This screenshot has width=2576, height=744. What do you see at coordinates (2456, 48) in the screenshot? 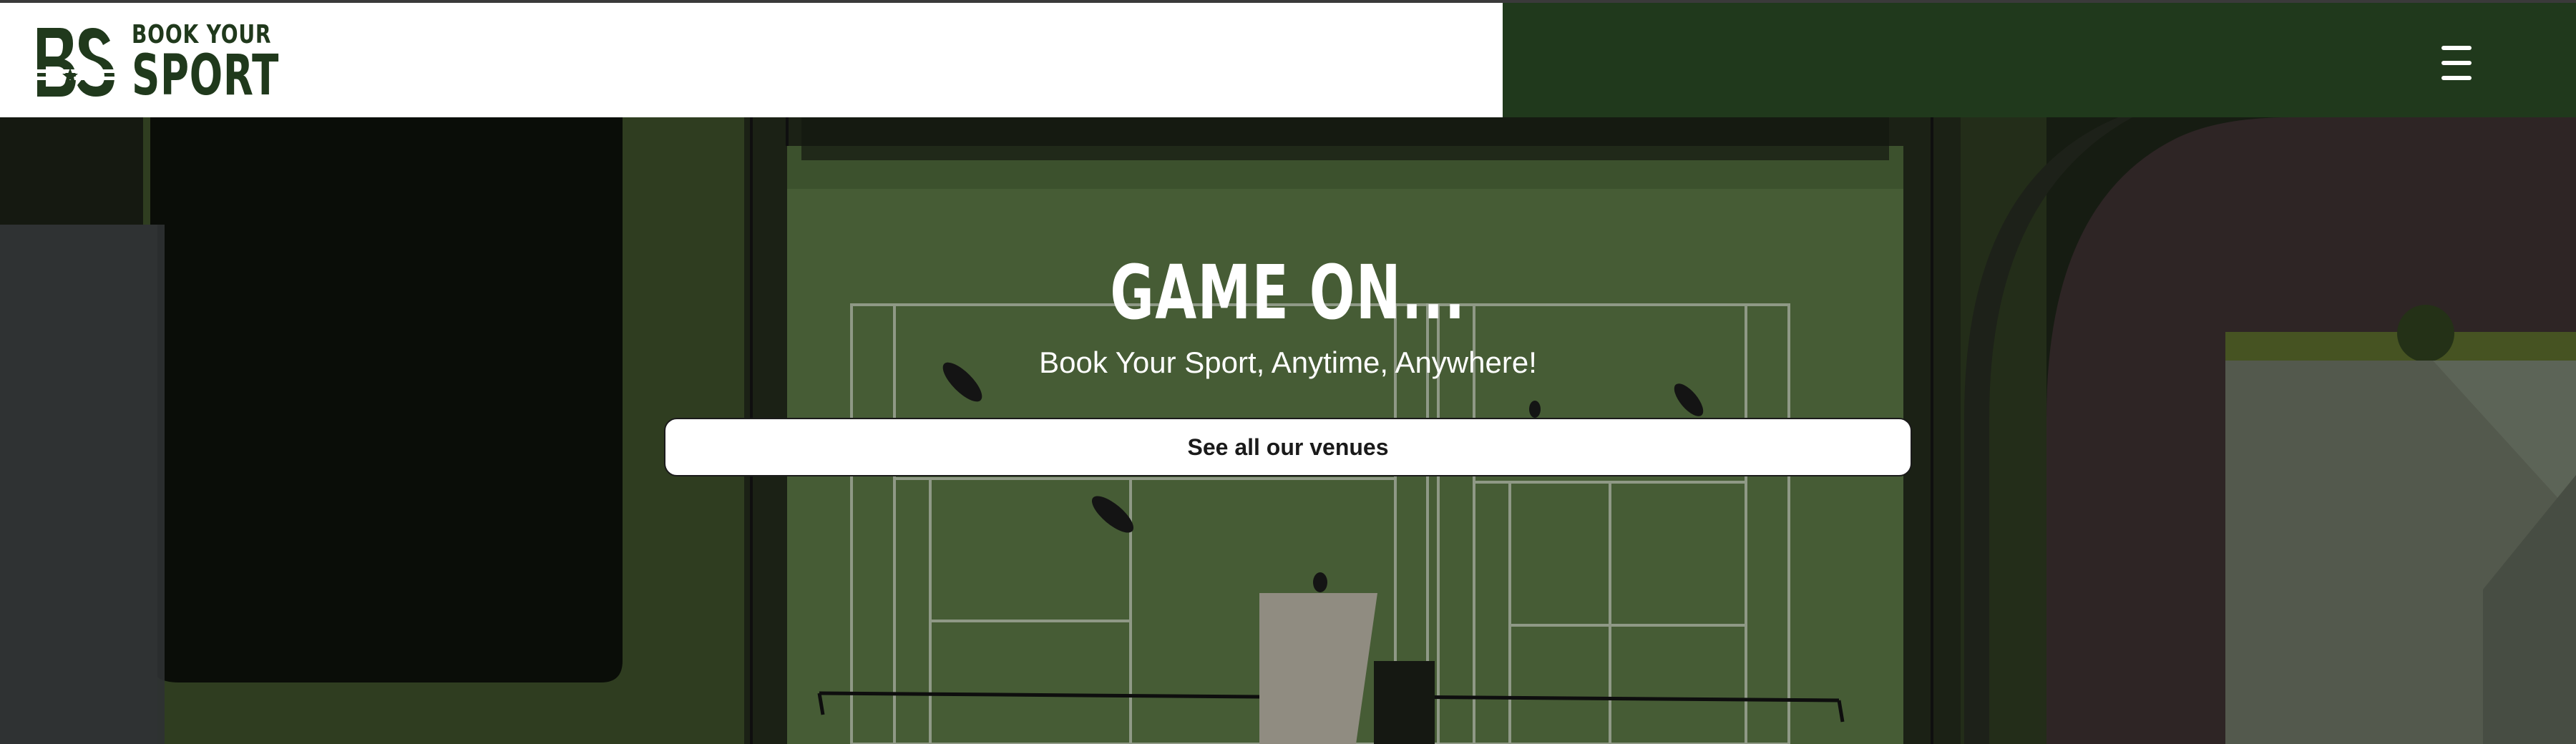
I see `menu-bar-top` at bounding box center [2456, 48].